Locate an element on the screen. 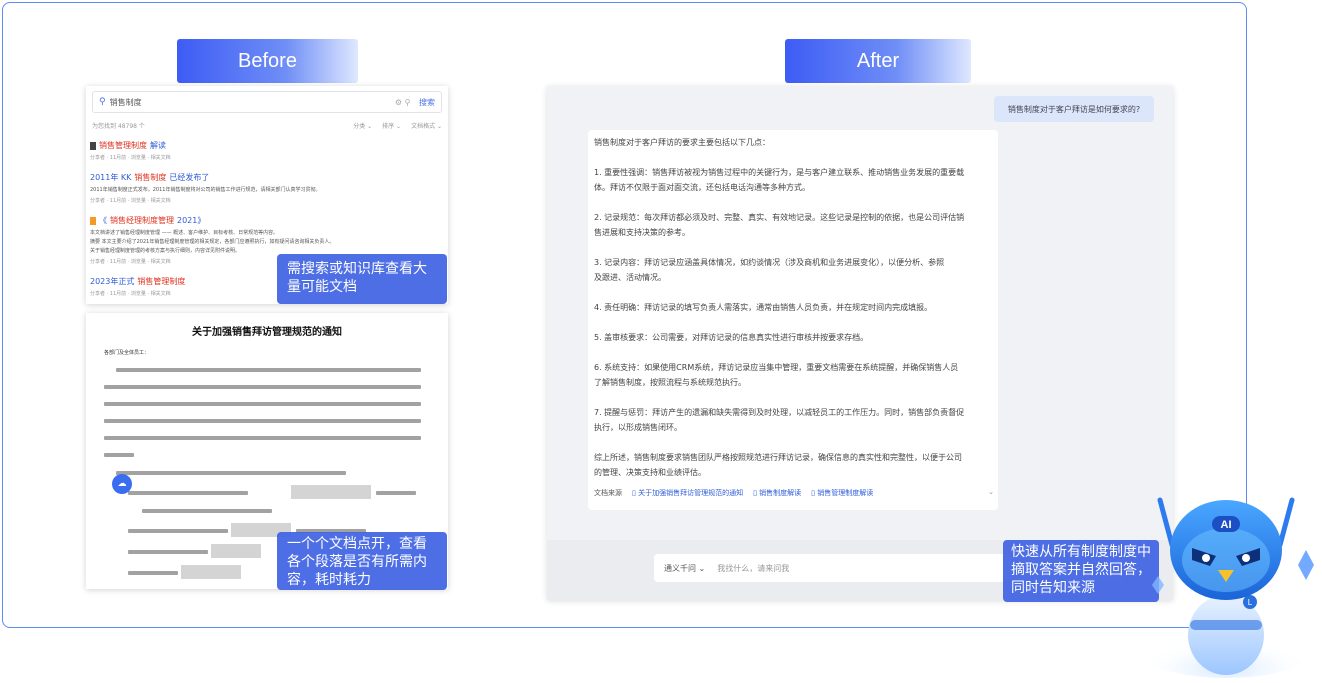  answer-line: 的管理、决策支持和业绩评估。 is located at coordinates (650, 472).